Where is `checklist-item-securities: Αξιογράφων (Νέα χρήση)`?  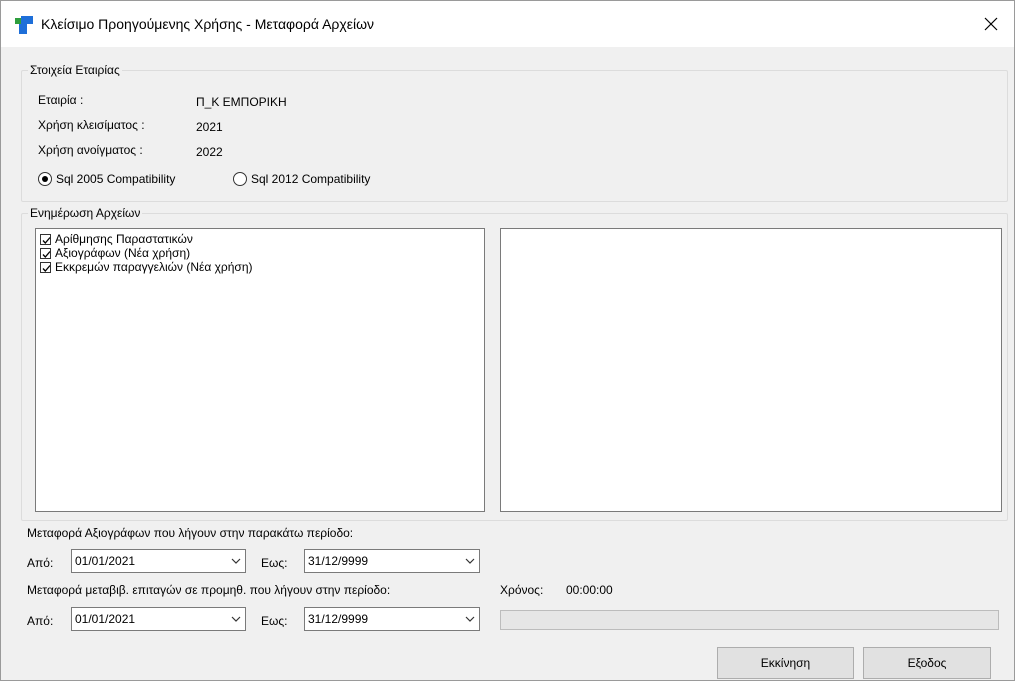 checklist-item-securities: Αξιογράφων (Νέα χρήση) is located at coordinates (260, 253).